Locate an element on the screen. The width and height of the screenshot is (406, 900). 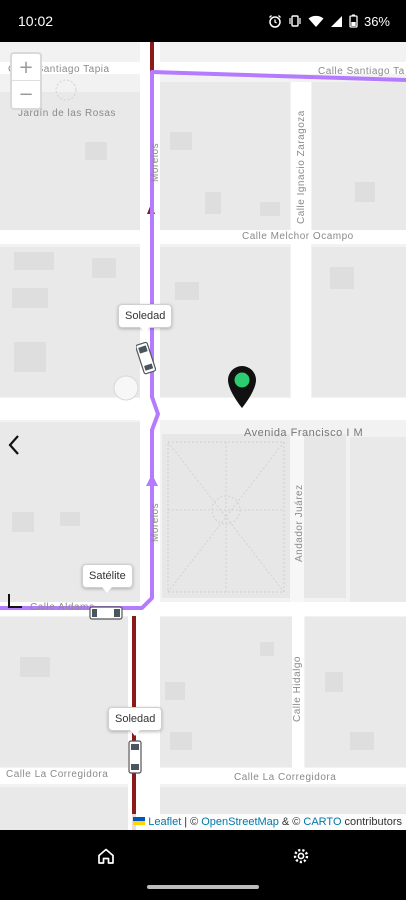
battery-percent: 36% is located at coordinates (376, 21).